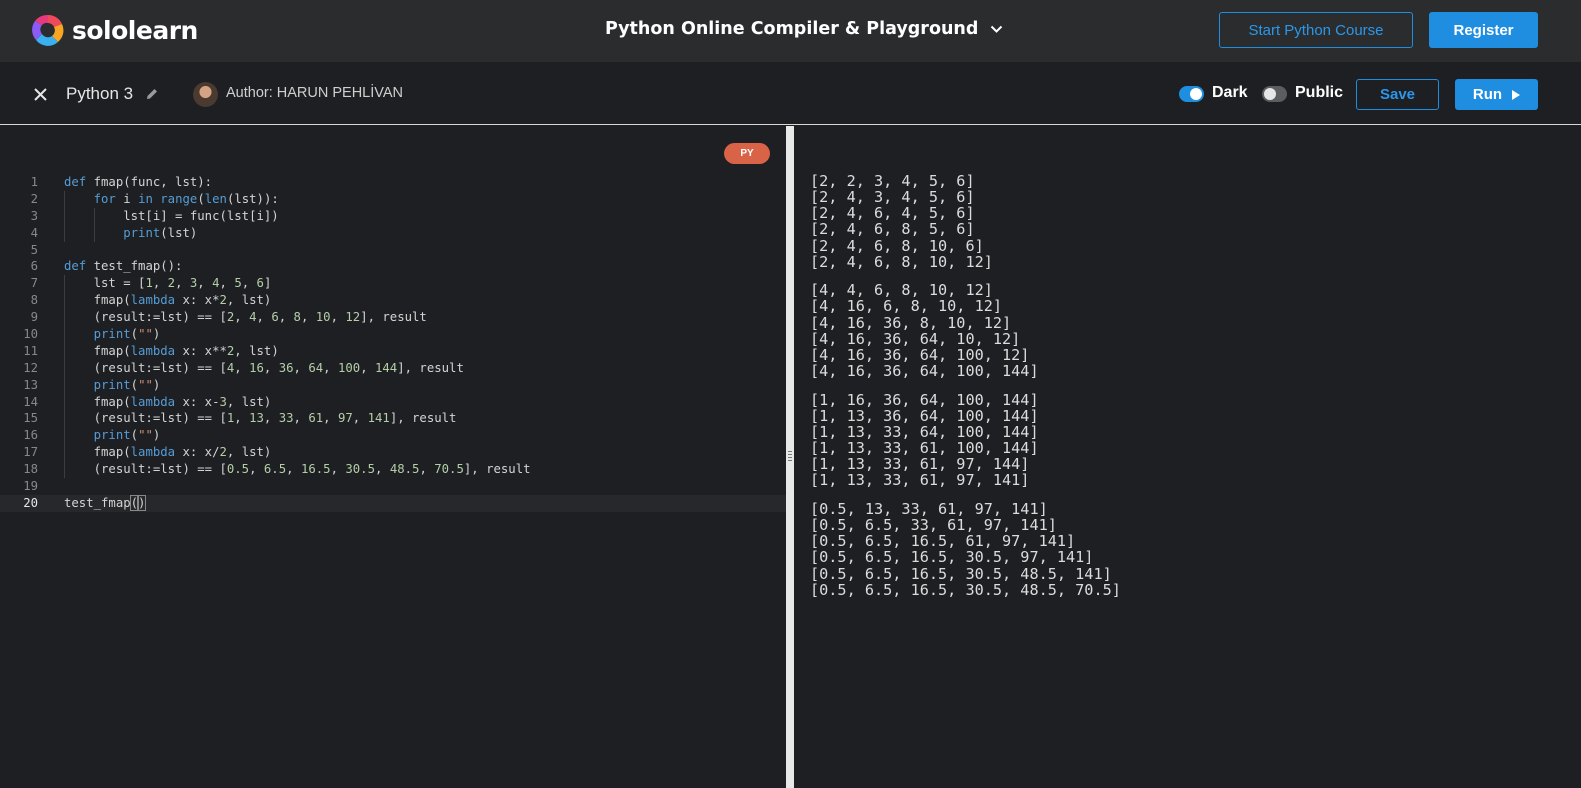 Image resolution: width=1581 pixels, height=788 pixels. What do you see at coordinates (393, 301) in the screenshot?
I see `code-line: 8 fmap(lambda x: x*2, lst)` at bounding box center [393, 301].